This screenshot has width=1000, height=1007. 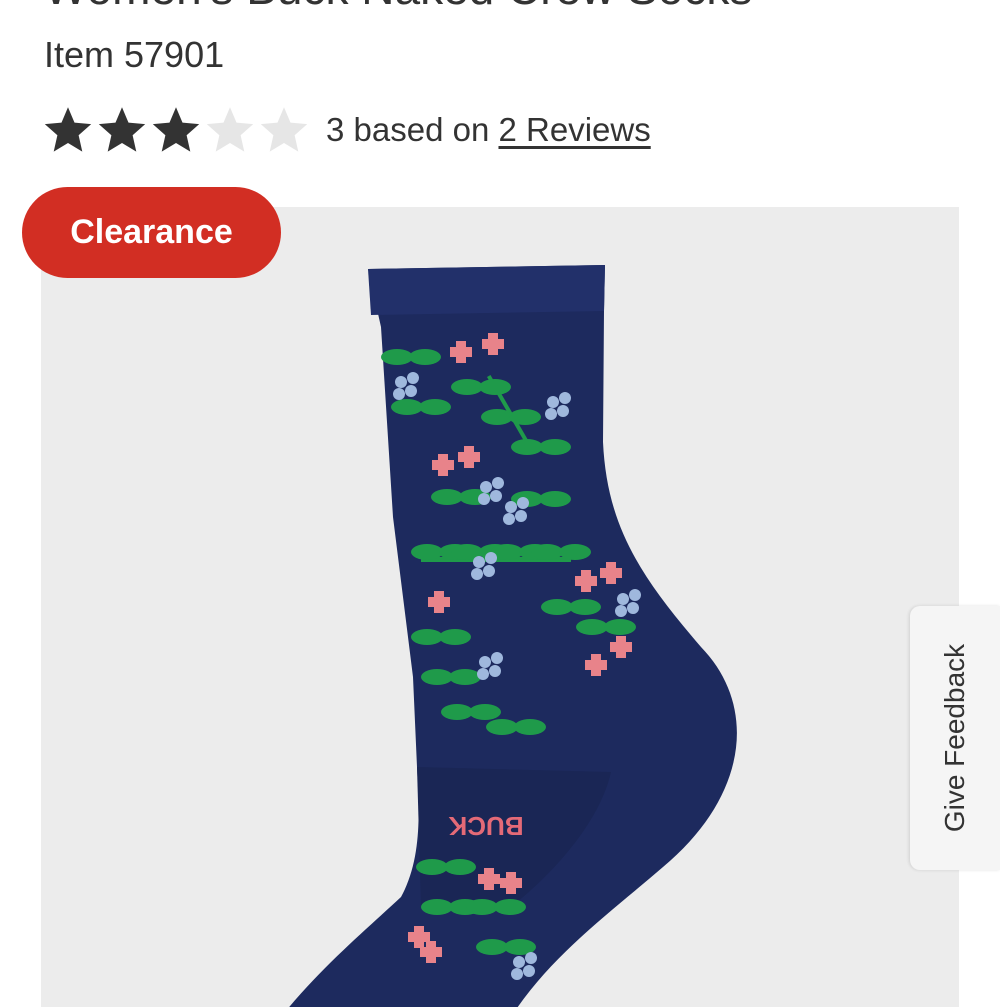 What do you see at coordinates (574, 129) in the screenshot?
I see `reviews-link: 2 Reviews` at bounding box center [574, 129].